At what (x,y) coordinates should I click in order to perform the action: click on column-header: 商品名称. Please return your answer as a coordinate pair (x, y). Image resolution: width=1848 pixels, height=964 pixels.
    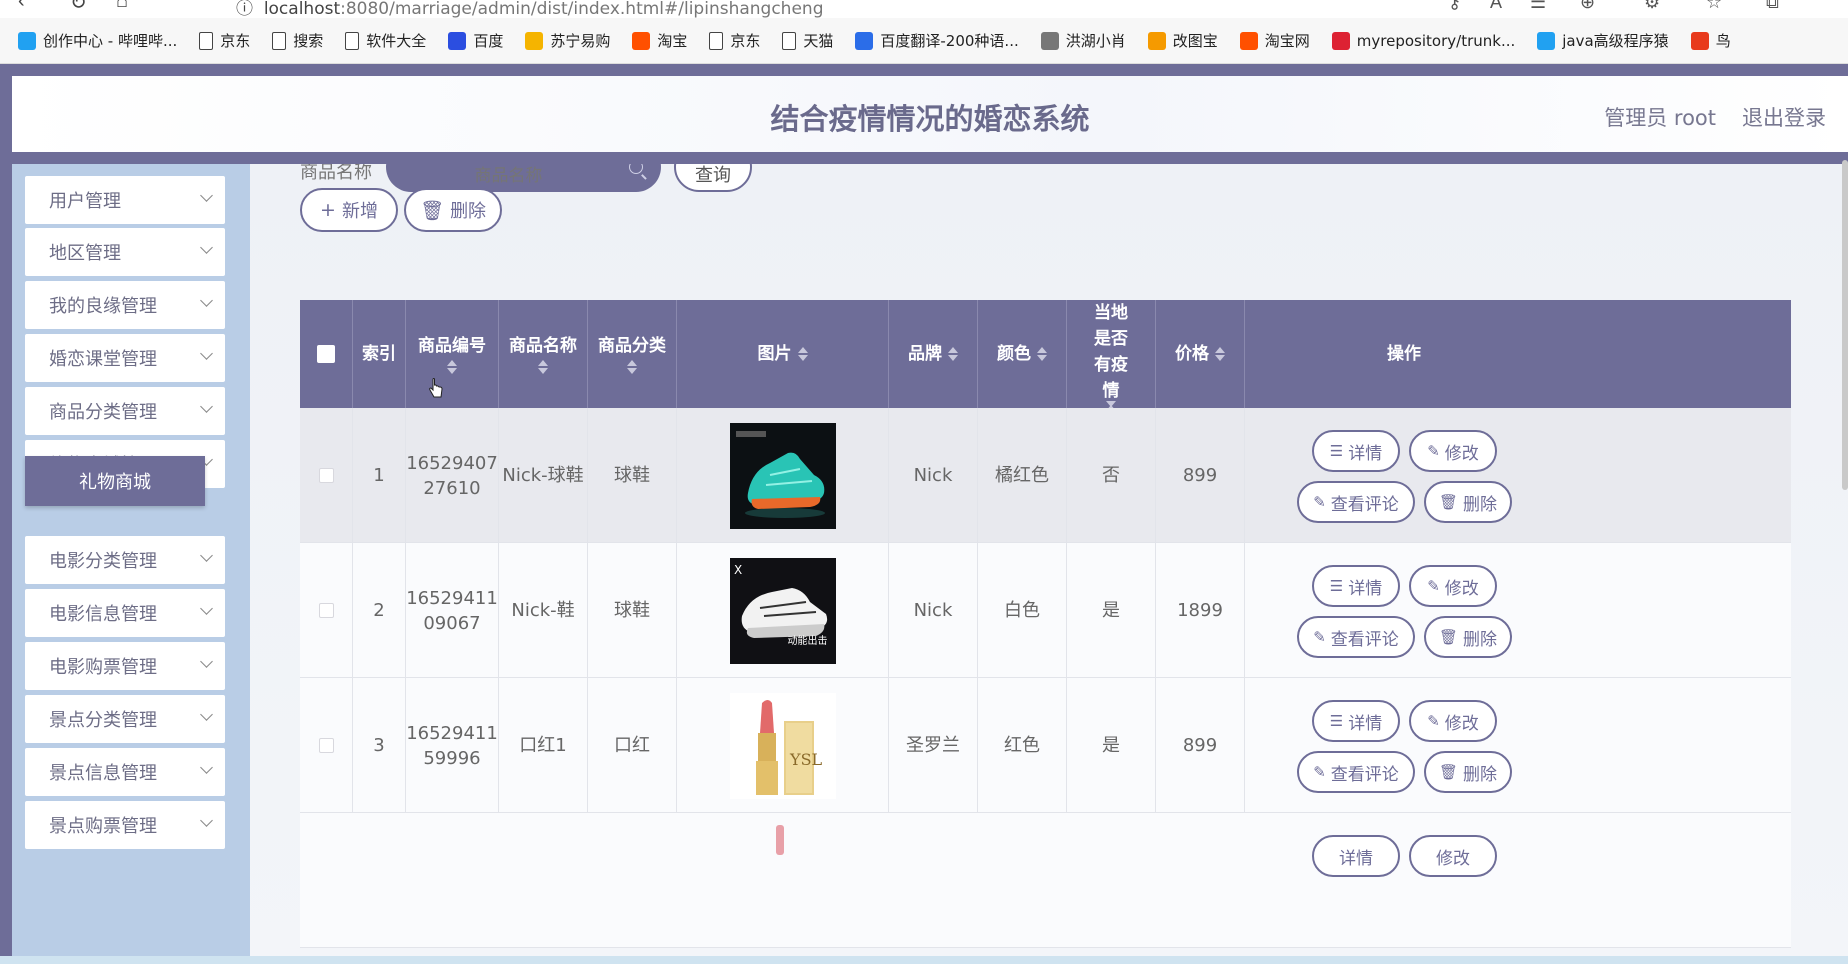
    Looking at the image, I should click on (543, 354).